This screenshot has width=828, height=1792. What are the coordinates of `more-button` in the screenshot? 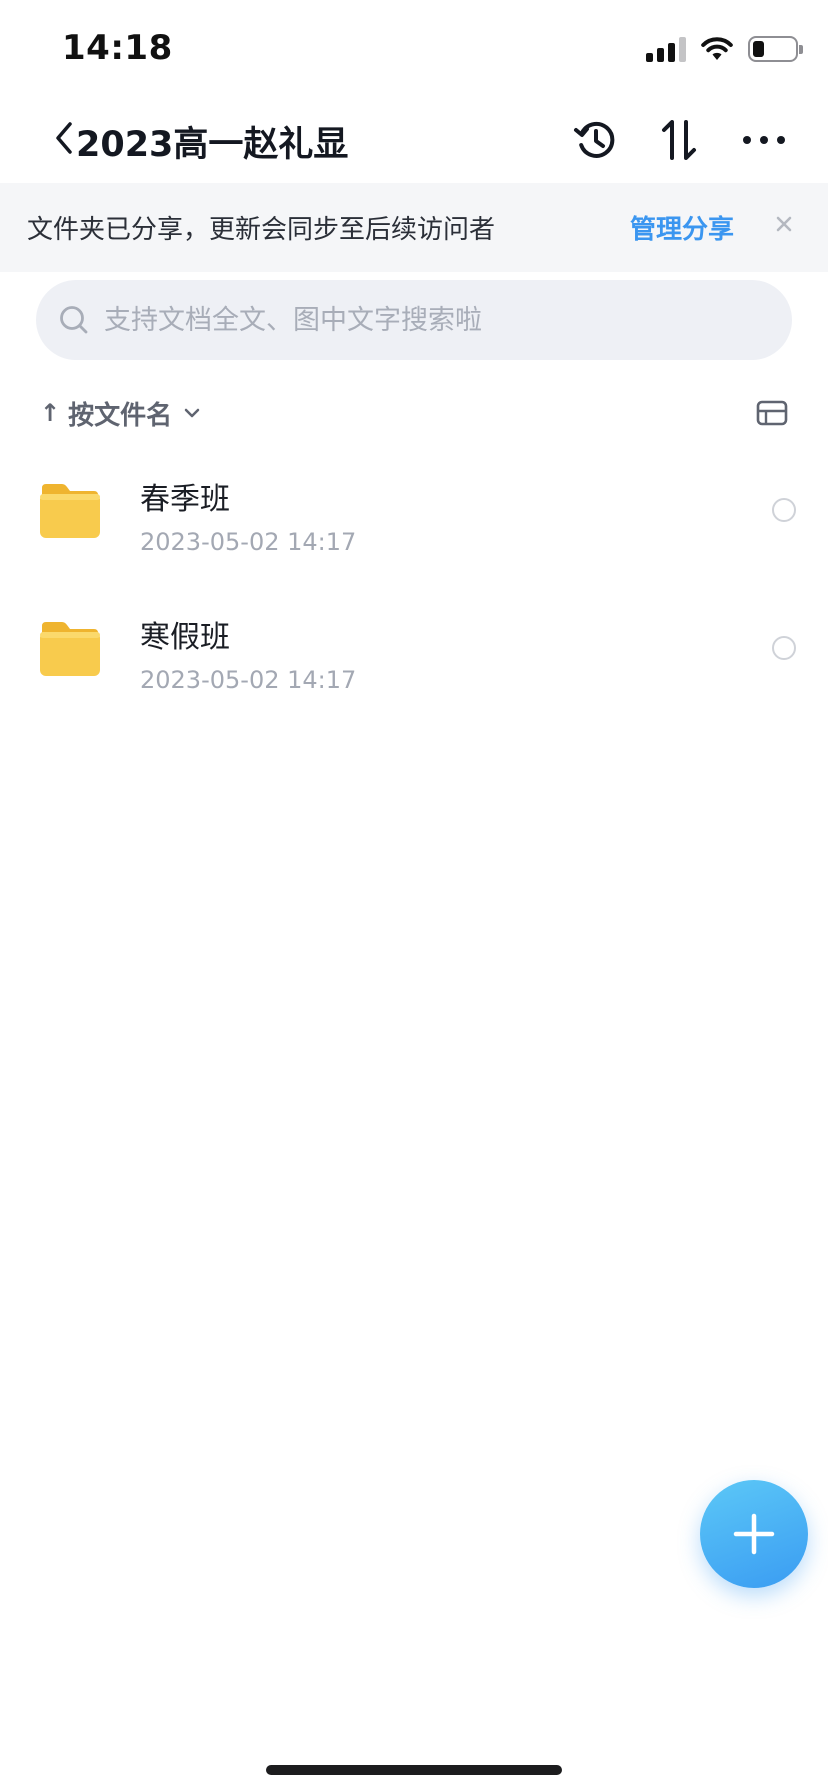 It's located at (764, 140).